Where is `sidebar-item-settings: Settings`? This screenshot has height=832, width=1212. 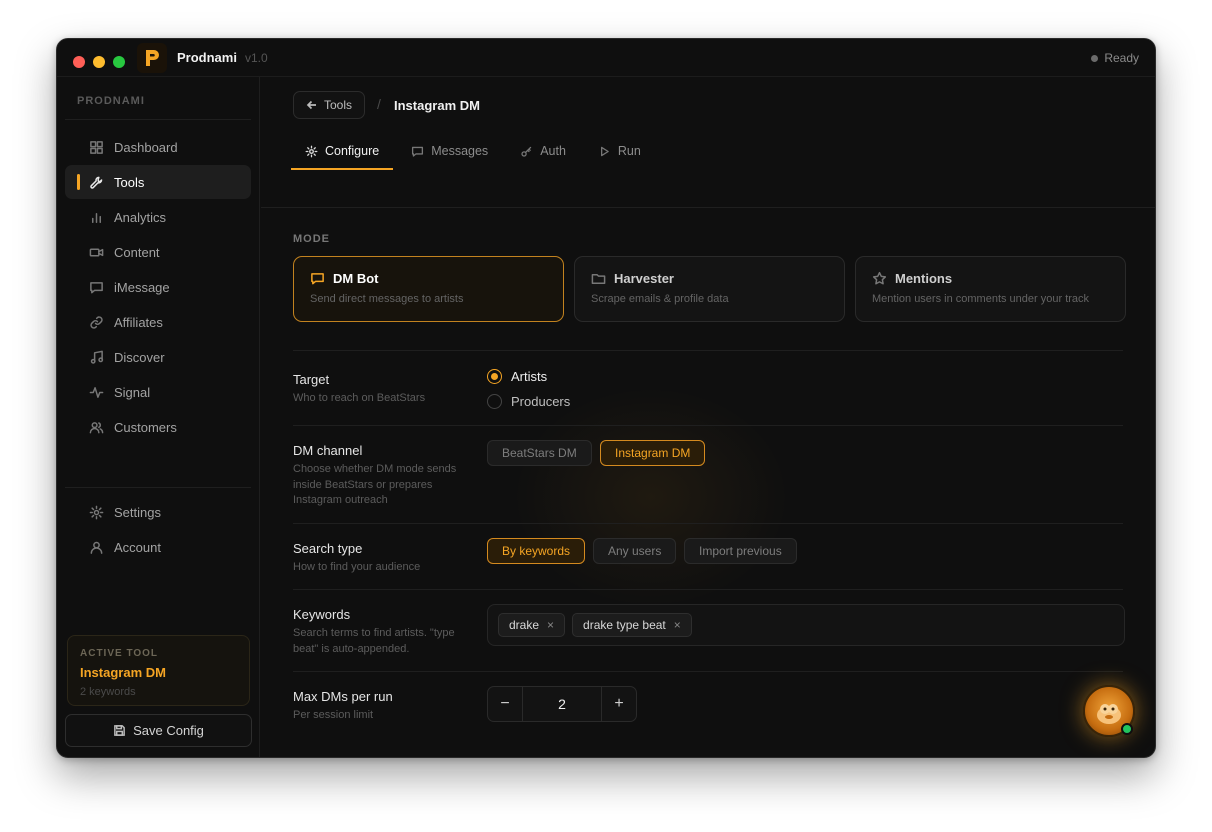 sidebar-item-settings: Settings is located at coordinates (158, 512).